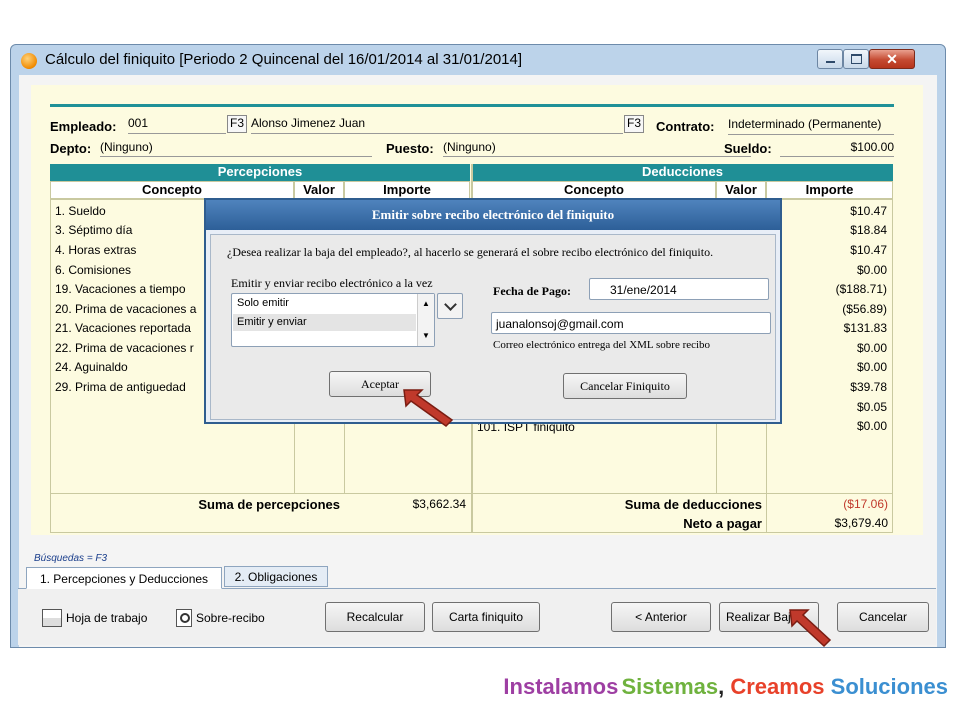  Describe the element at coordinates (333, 320) in the screenshot. I see `emitir-listbox: Solo emitir Emitir y enviar ▲ ▼` at that location.